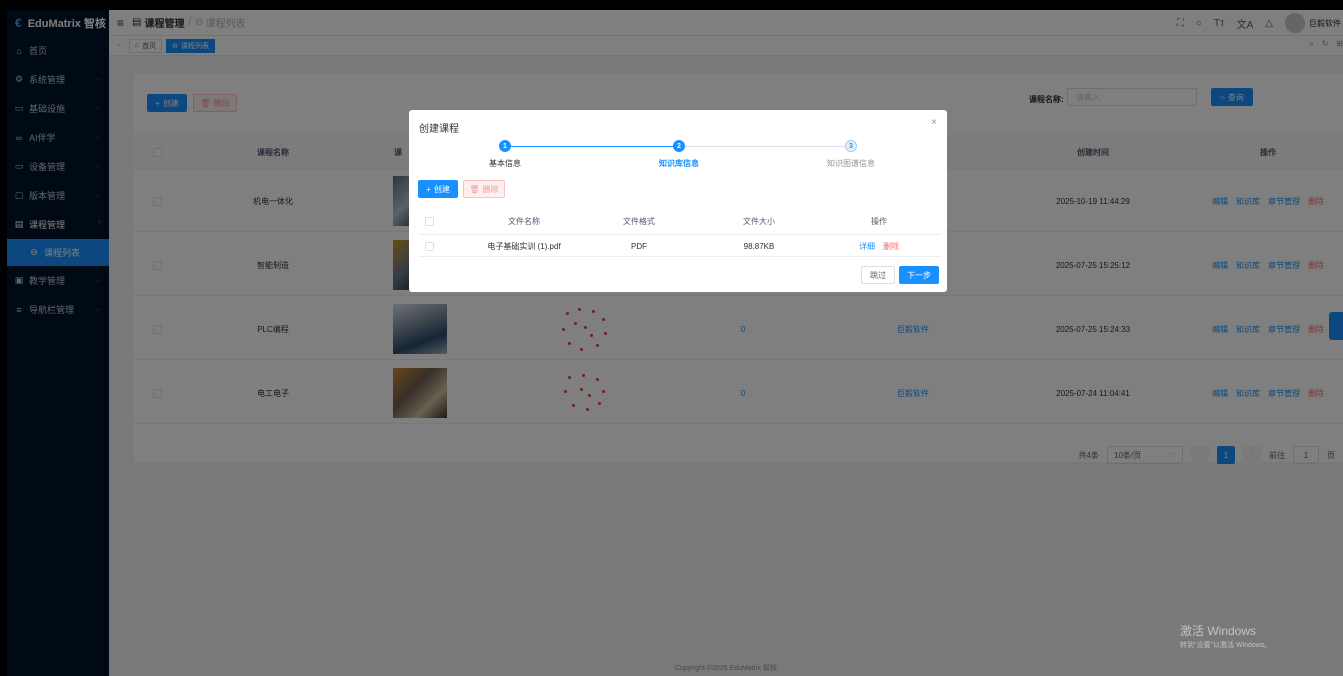 This screenshot has width=1343, height=676. I want to click on file-table-header: 文件名称 文件格式 文件大小 操作, so click(680, 221).